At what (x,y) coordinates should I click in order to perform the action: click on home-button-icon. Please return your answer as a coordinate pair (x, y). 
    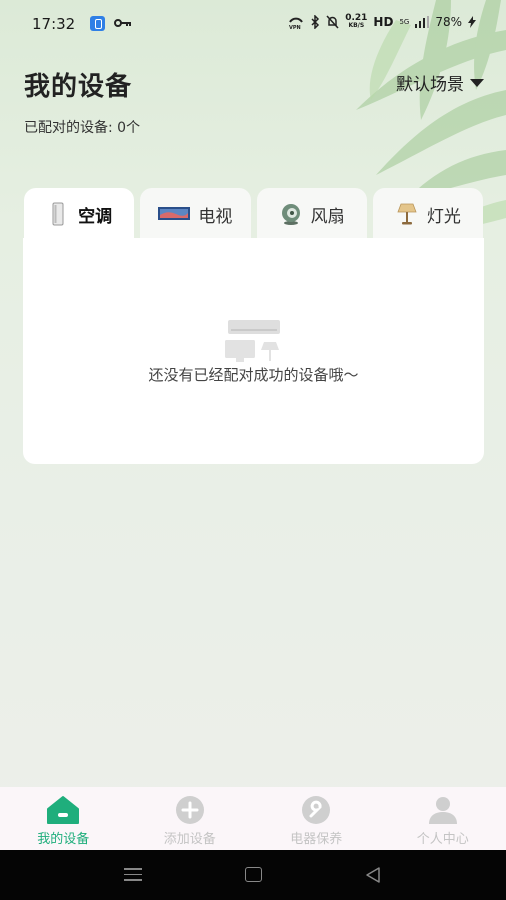
    Looking at the image, I should click on (253, 874).